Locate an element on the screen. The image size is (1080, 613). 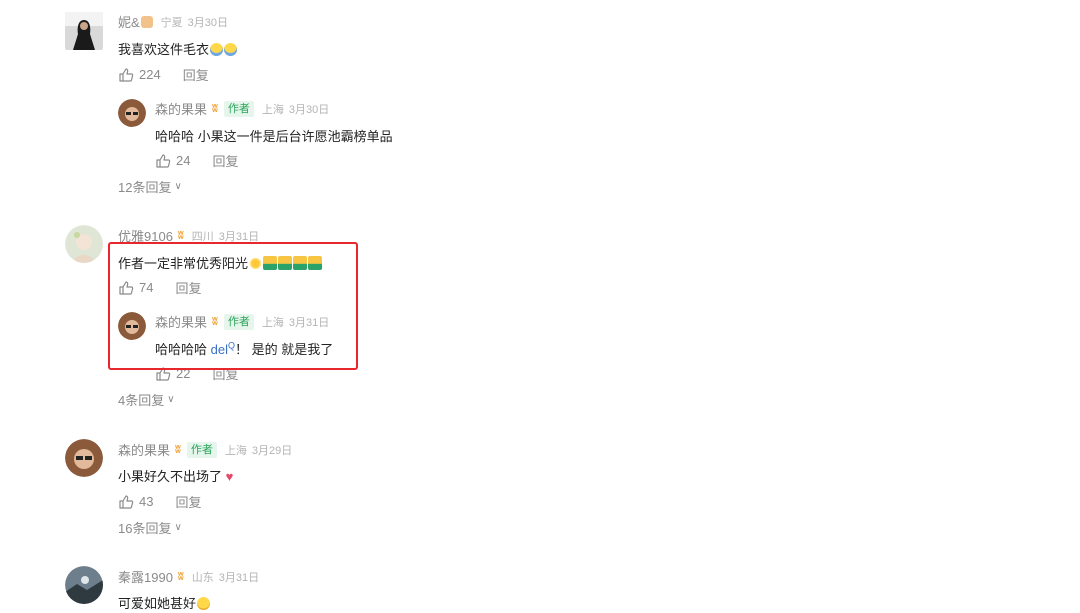
comment-text: 我喜欢这件毛衣 is located at coordinates (178, 48).